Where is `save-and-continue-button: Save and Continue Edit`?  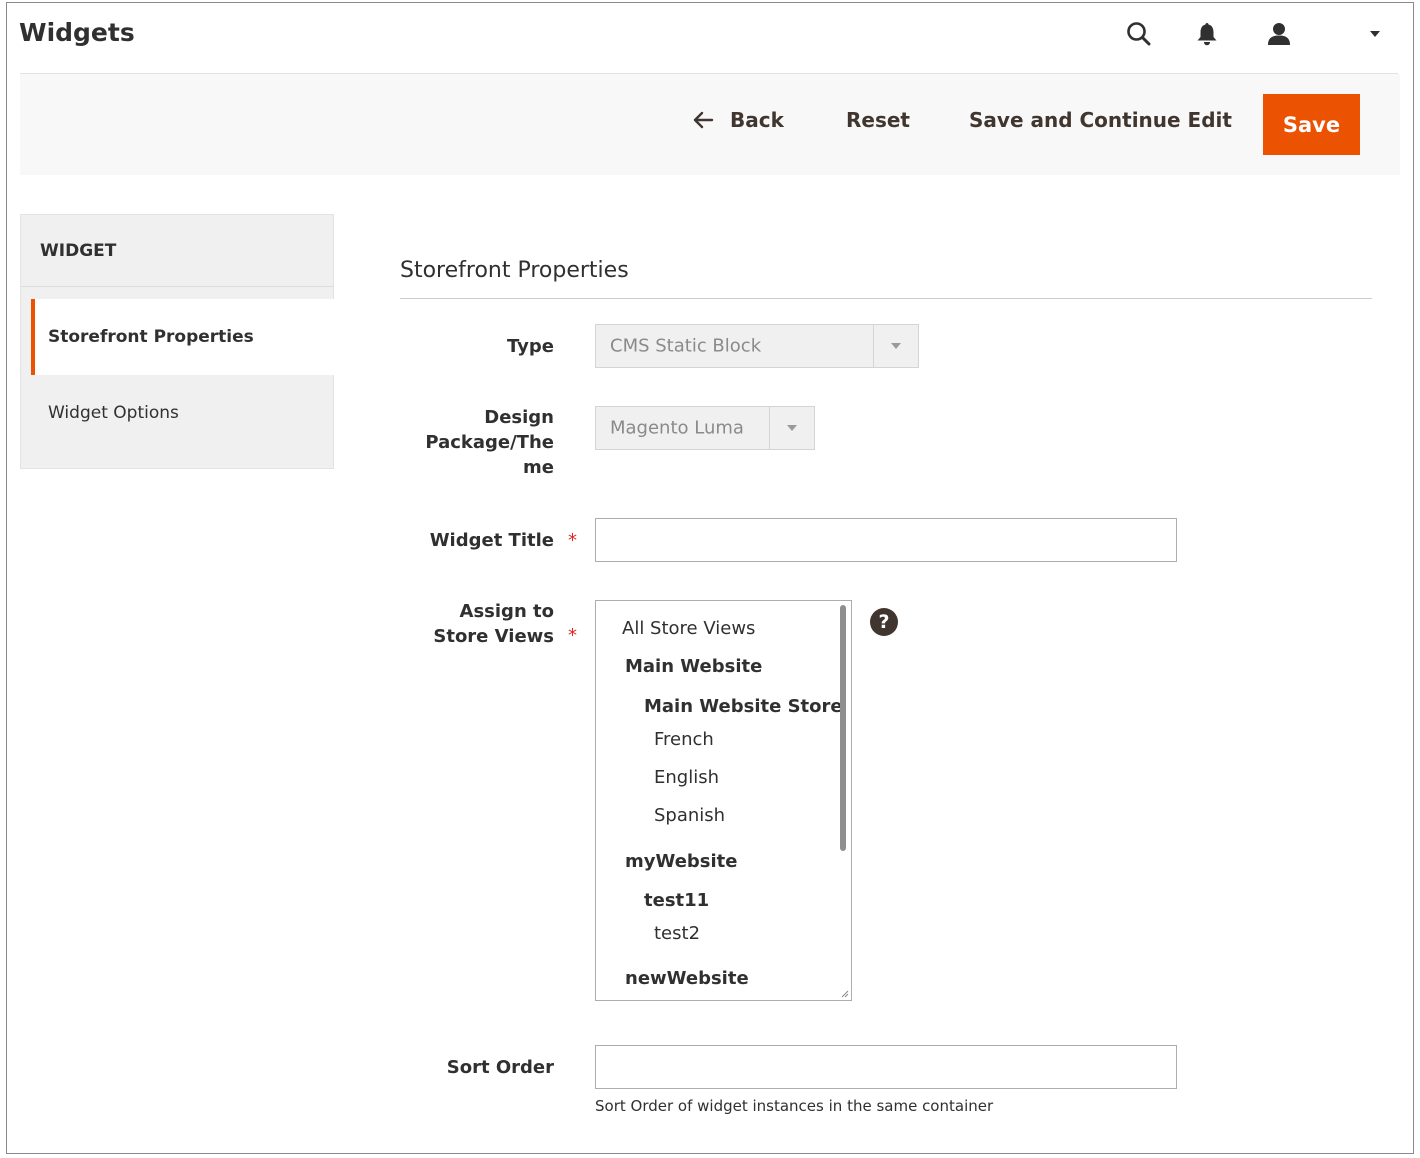
save-and-continue-button: Save and Continue Edit is located at coordinates (1100, 120).